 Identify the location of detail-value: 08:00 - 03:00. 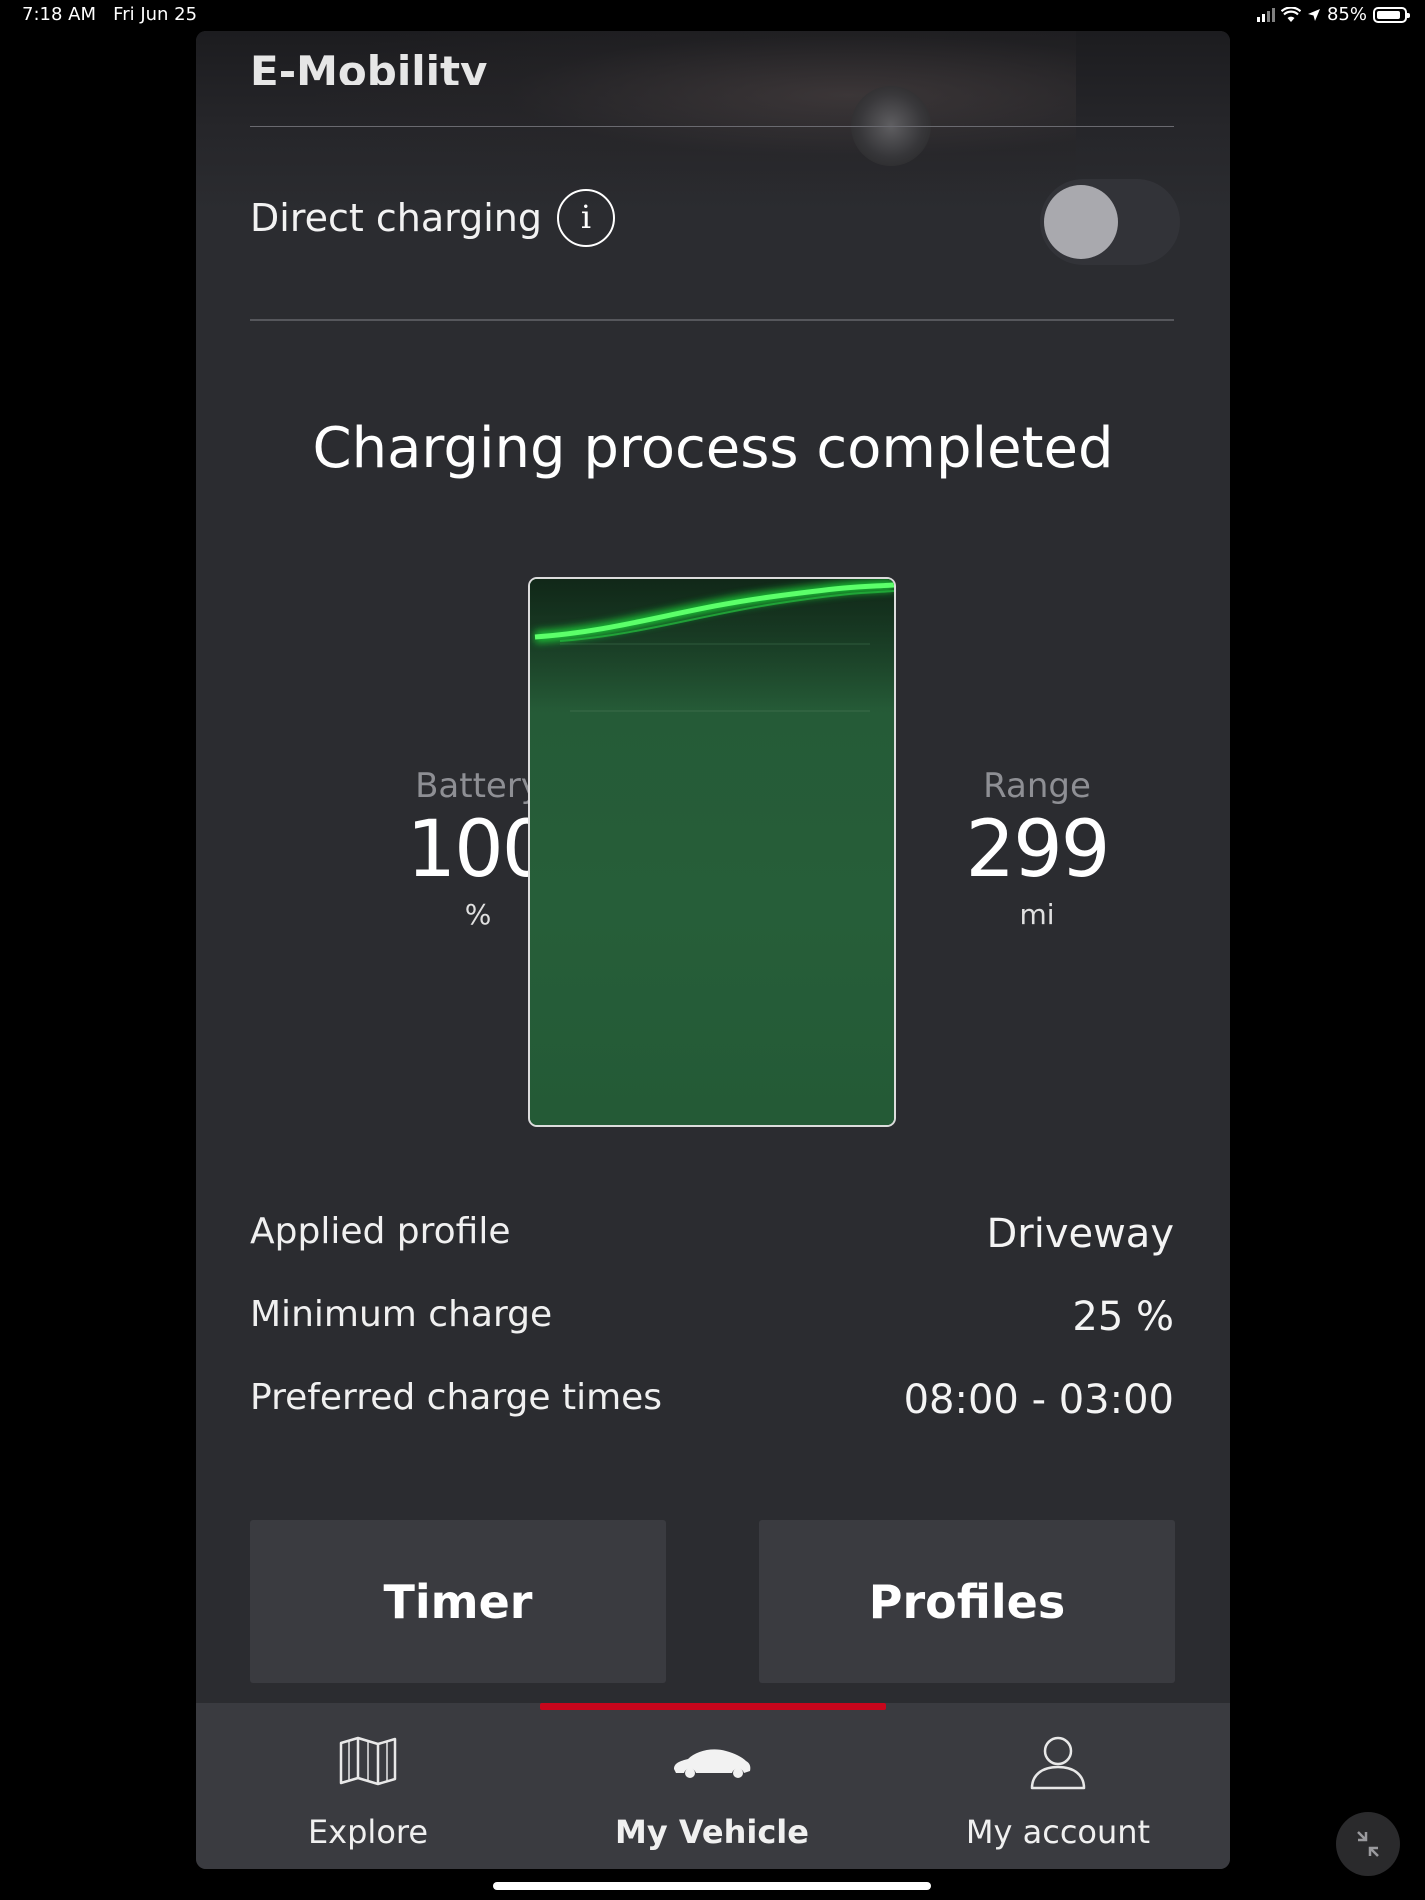
(1038, 1400).